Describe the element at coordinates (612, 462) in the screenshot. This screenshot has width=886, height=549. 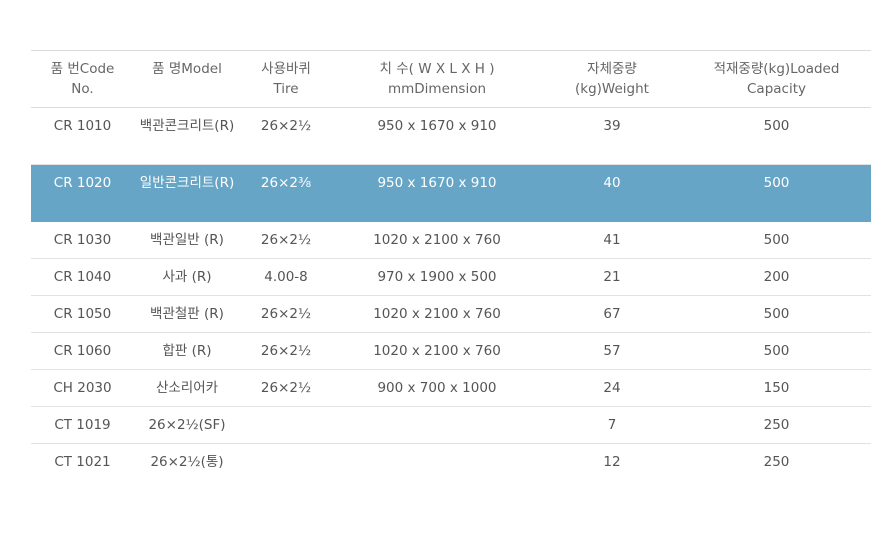
I see `cell-weight: 12` at that location.